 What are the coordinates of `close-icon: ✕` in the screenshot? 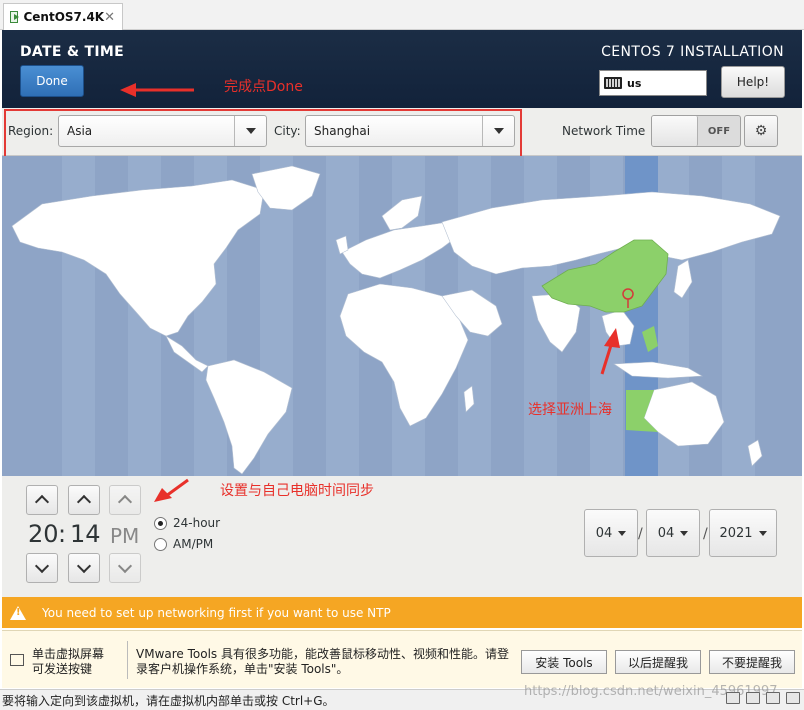 It's located at (109, 17).